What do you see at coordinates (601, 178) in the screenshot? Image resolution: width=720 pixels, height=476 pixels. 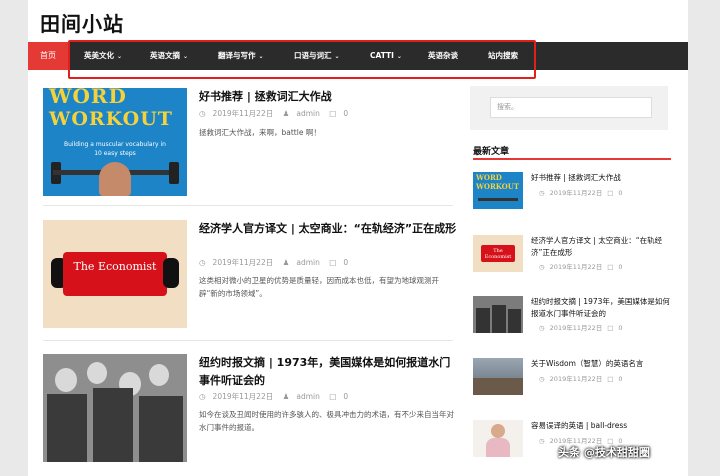 I see `recent-post-title: 好书推荐 | 拯救词汇大作战` at bounding box center [601, 178].